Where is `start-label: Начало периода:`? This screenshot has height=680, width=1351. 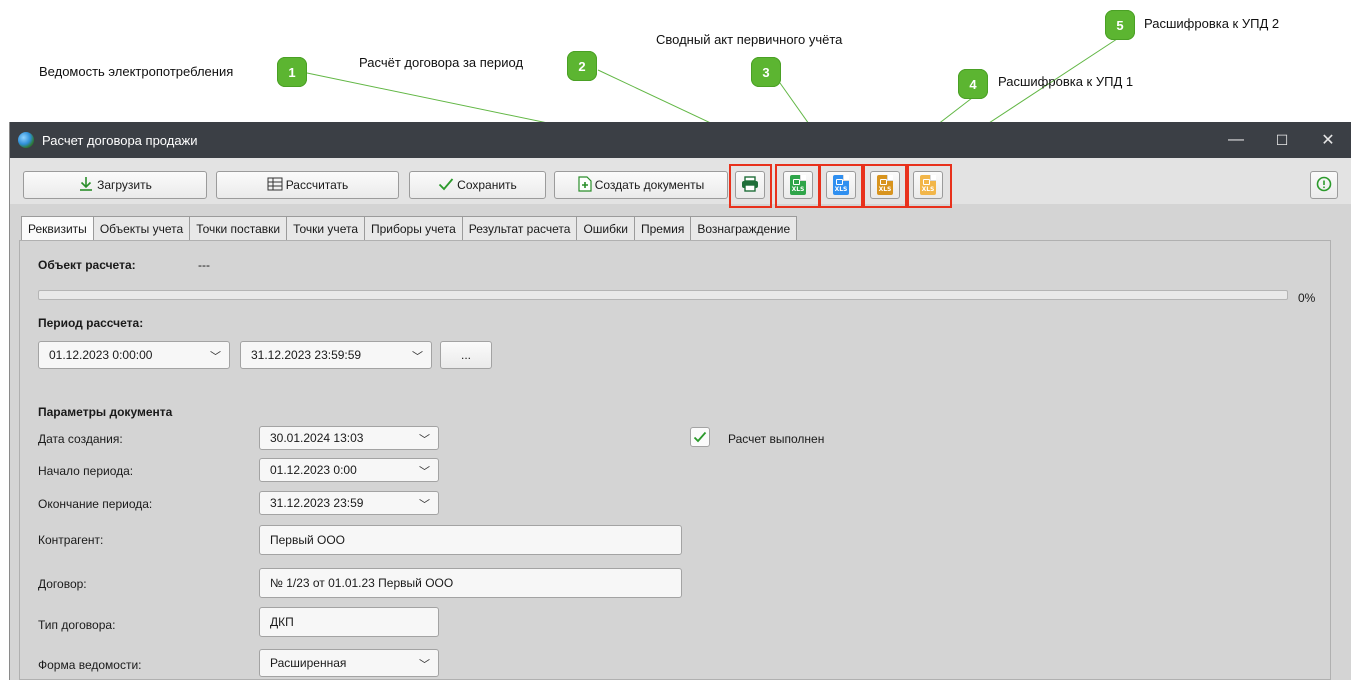
start-label: Начало периода: is located at coordinates (86, 471).